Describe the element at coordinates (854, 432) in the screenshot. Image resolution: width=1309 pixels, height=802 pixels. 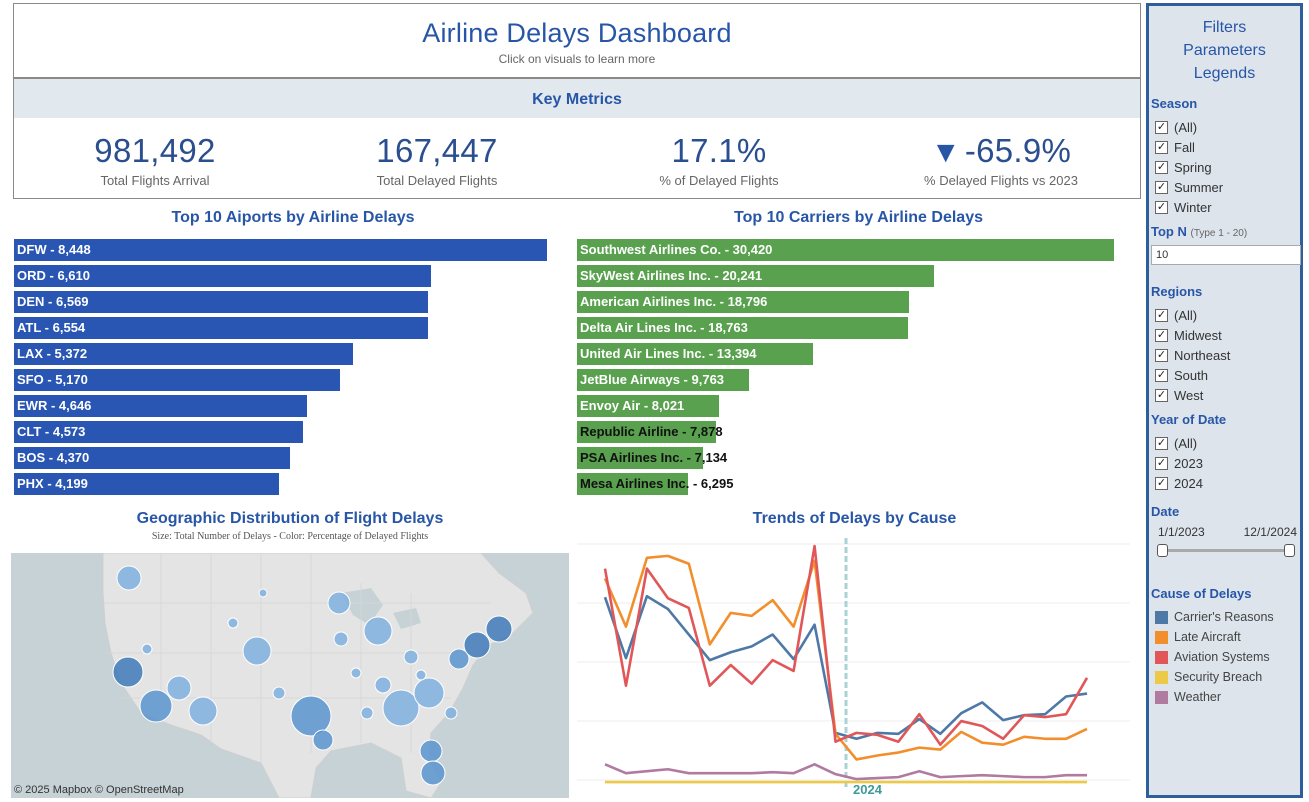
I see `bar-row: Republic Airline - 7,878` at that location.